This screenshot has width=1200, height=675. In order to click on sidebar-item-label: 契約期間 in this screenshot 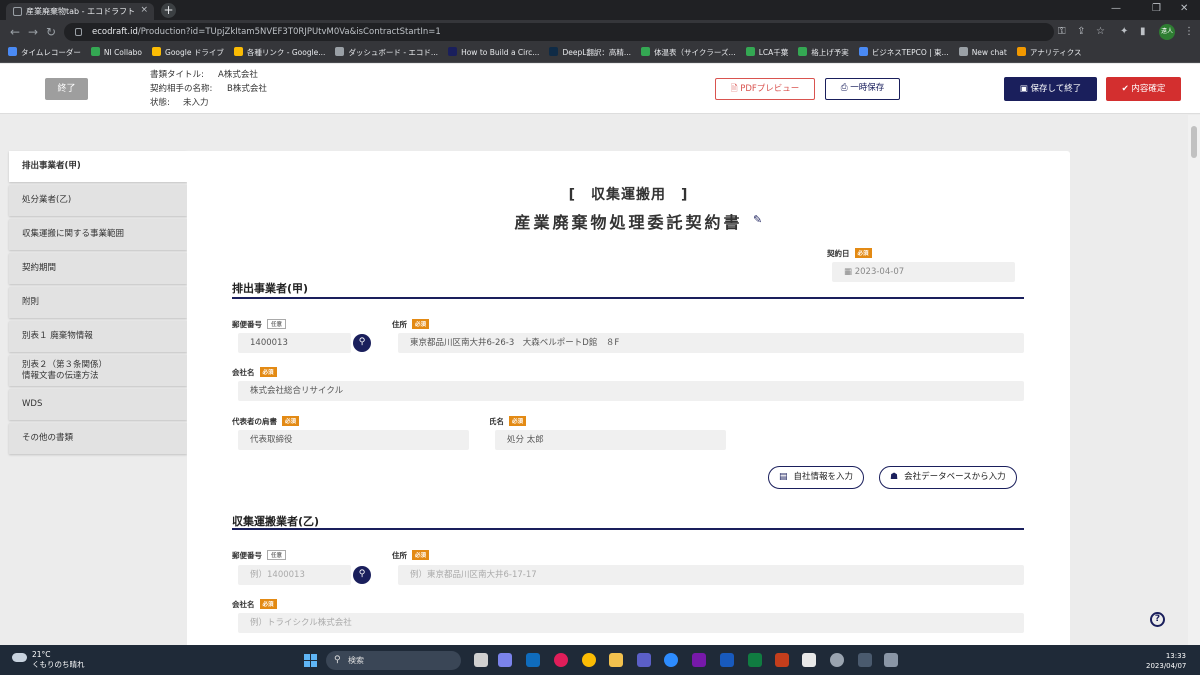, I will do `click(39, 268)`.